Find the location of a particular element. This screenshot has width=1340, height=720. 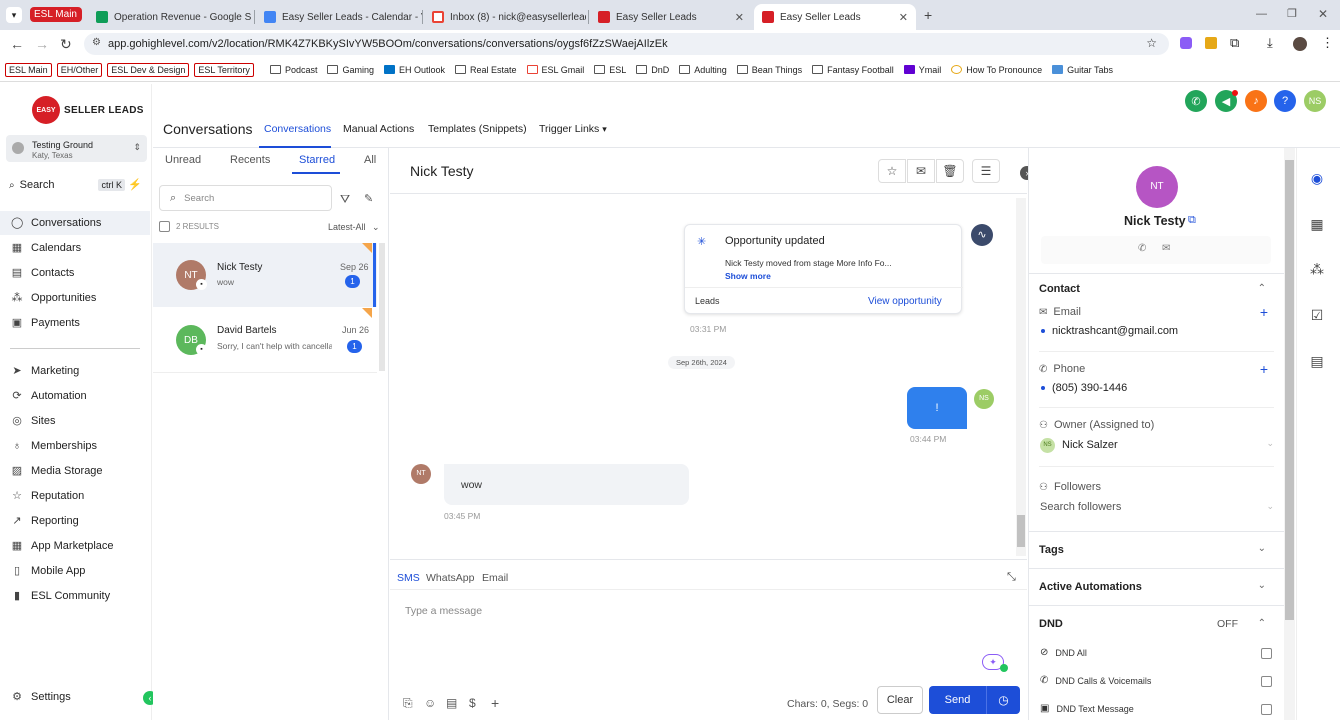

sidebar-item-opportunities: ⁂ Opportunities is located at coordinates (75, 298).